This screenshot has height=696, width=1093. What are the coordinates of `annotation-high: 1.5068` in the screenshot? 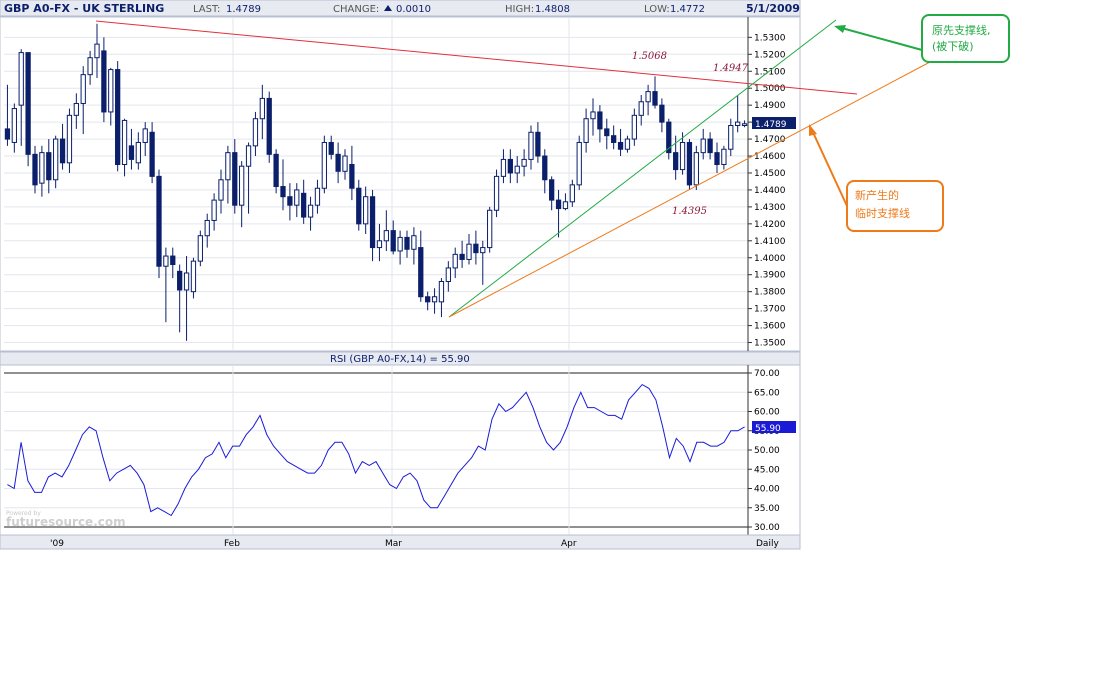 It's located at (649, 56).